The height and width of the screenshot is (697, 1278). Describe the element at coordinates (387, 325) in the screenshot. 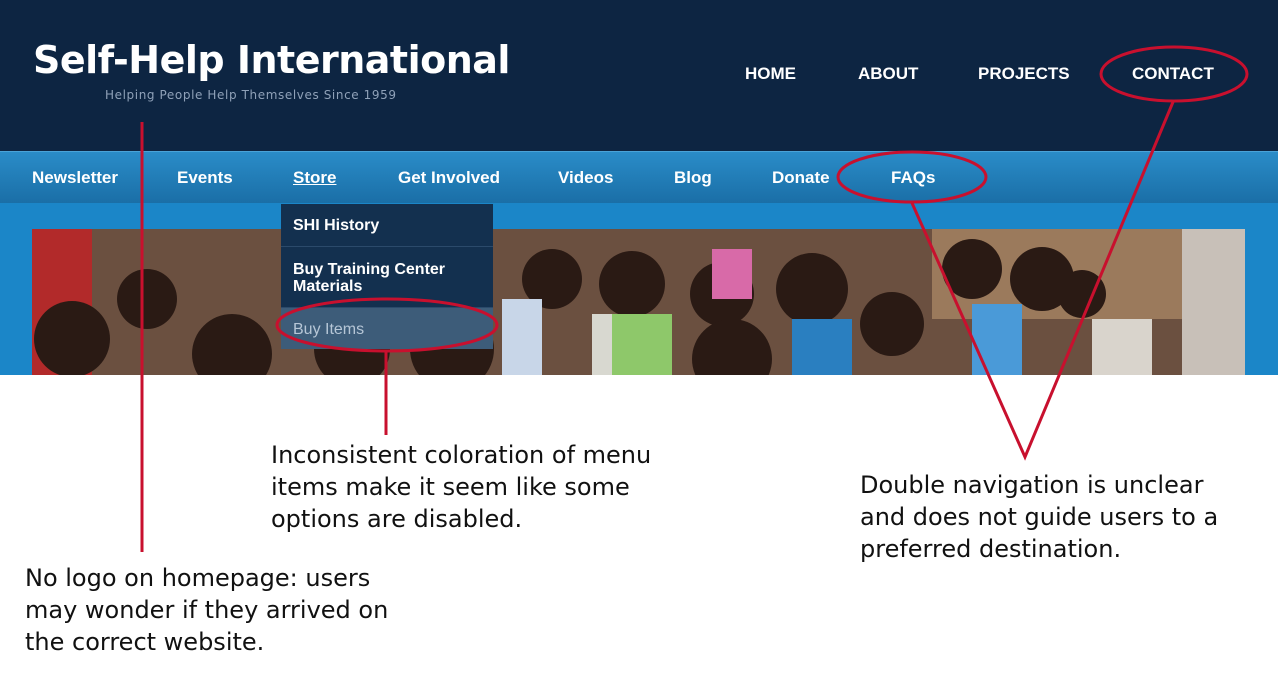

I see `buy-items-highlight-ellipse` at that location.